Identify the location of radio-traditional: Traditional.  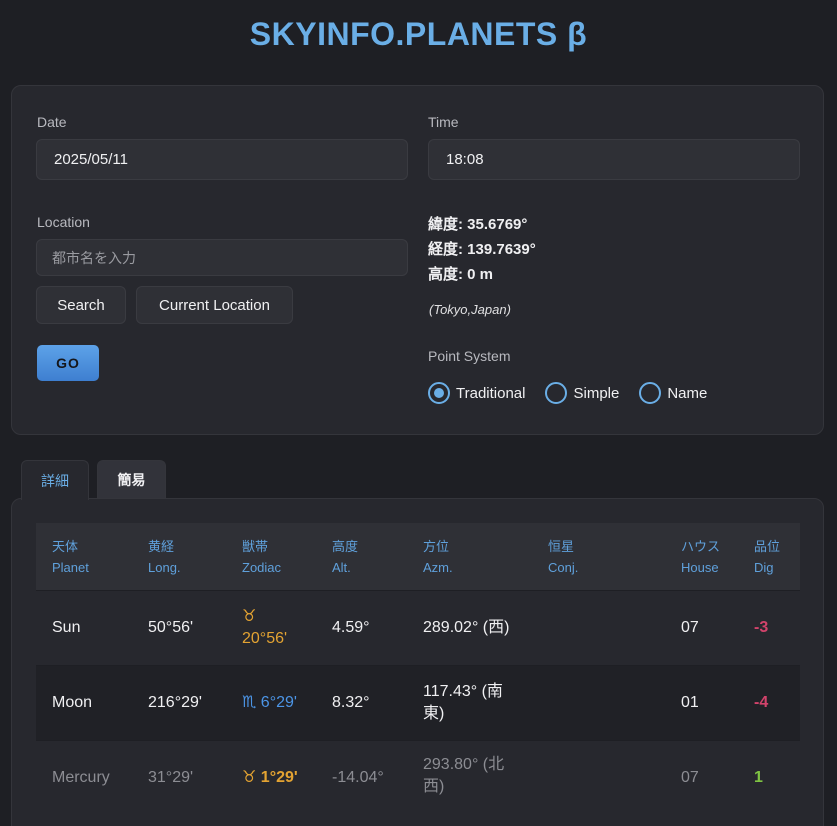
(476, 393).